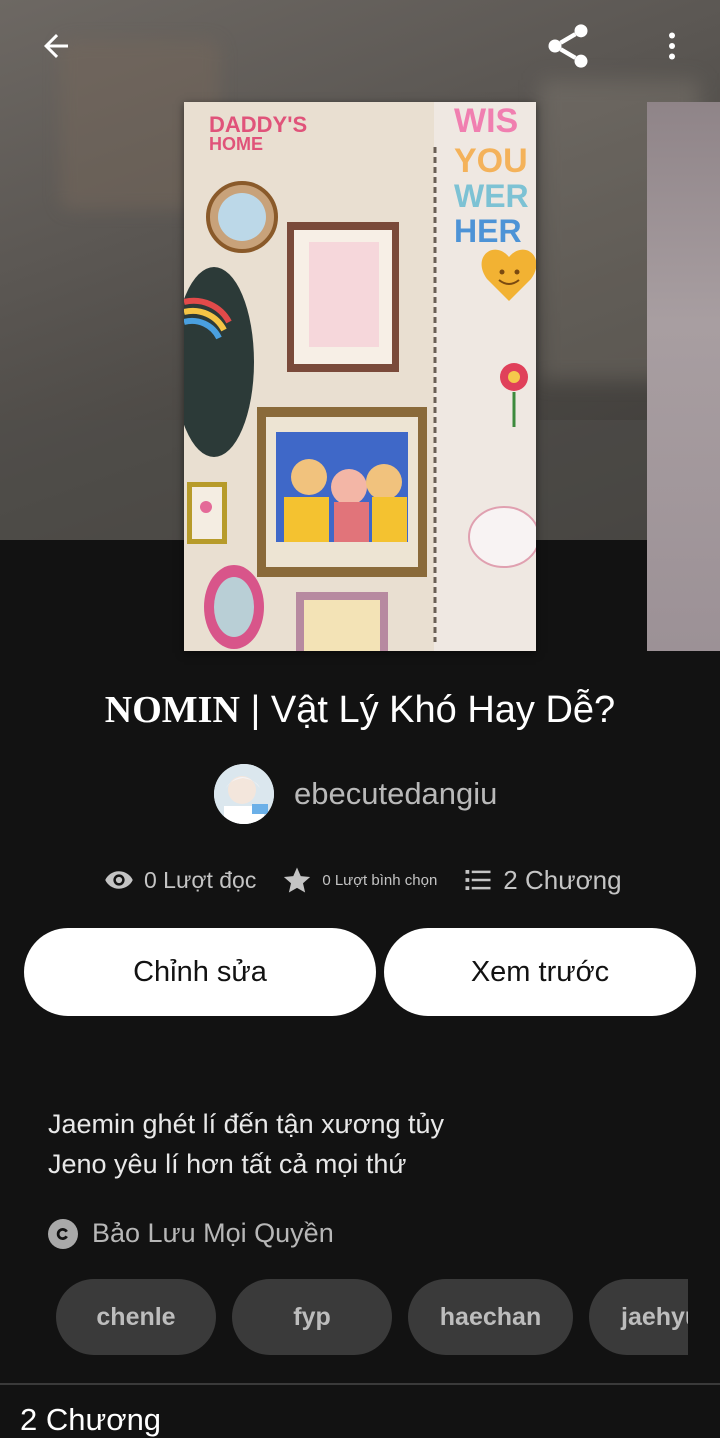 The height and width of the screenshot is (1438, 720). I want to click on svg-text: WIS, so click(486, 121).